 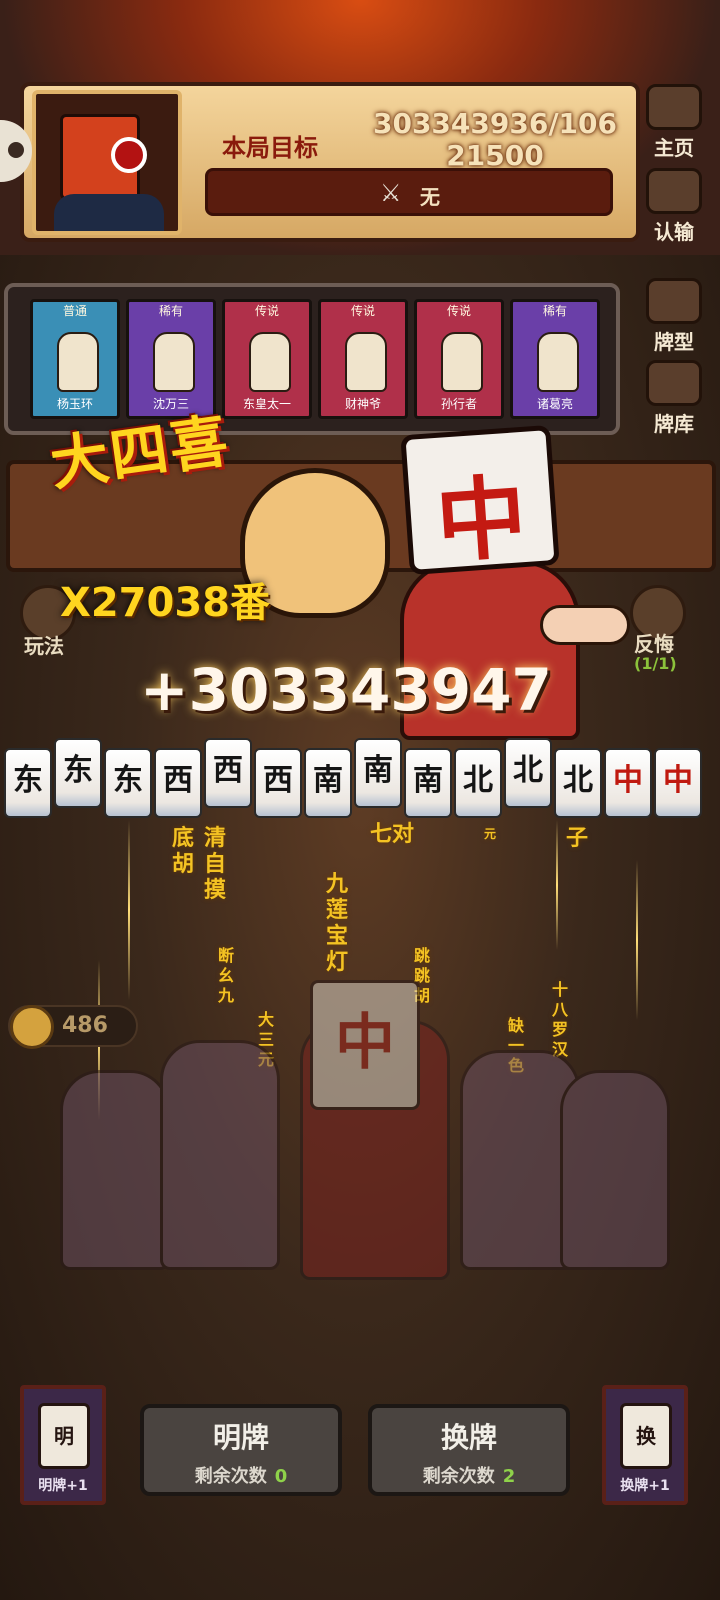 I want to click on card-name: 孙行者, so click(x=458, y=404).